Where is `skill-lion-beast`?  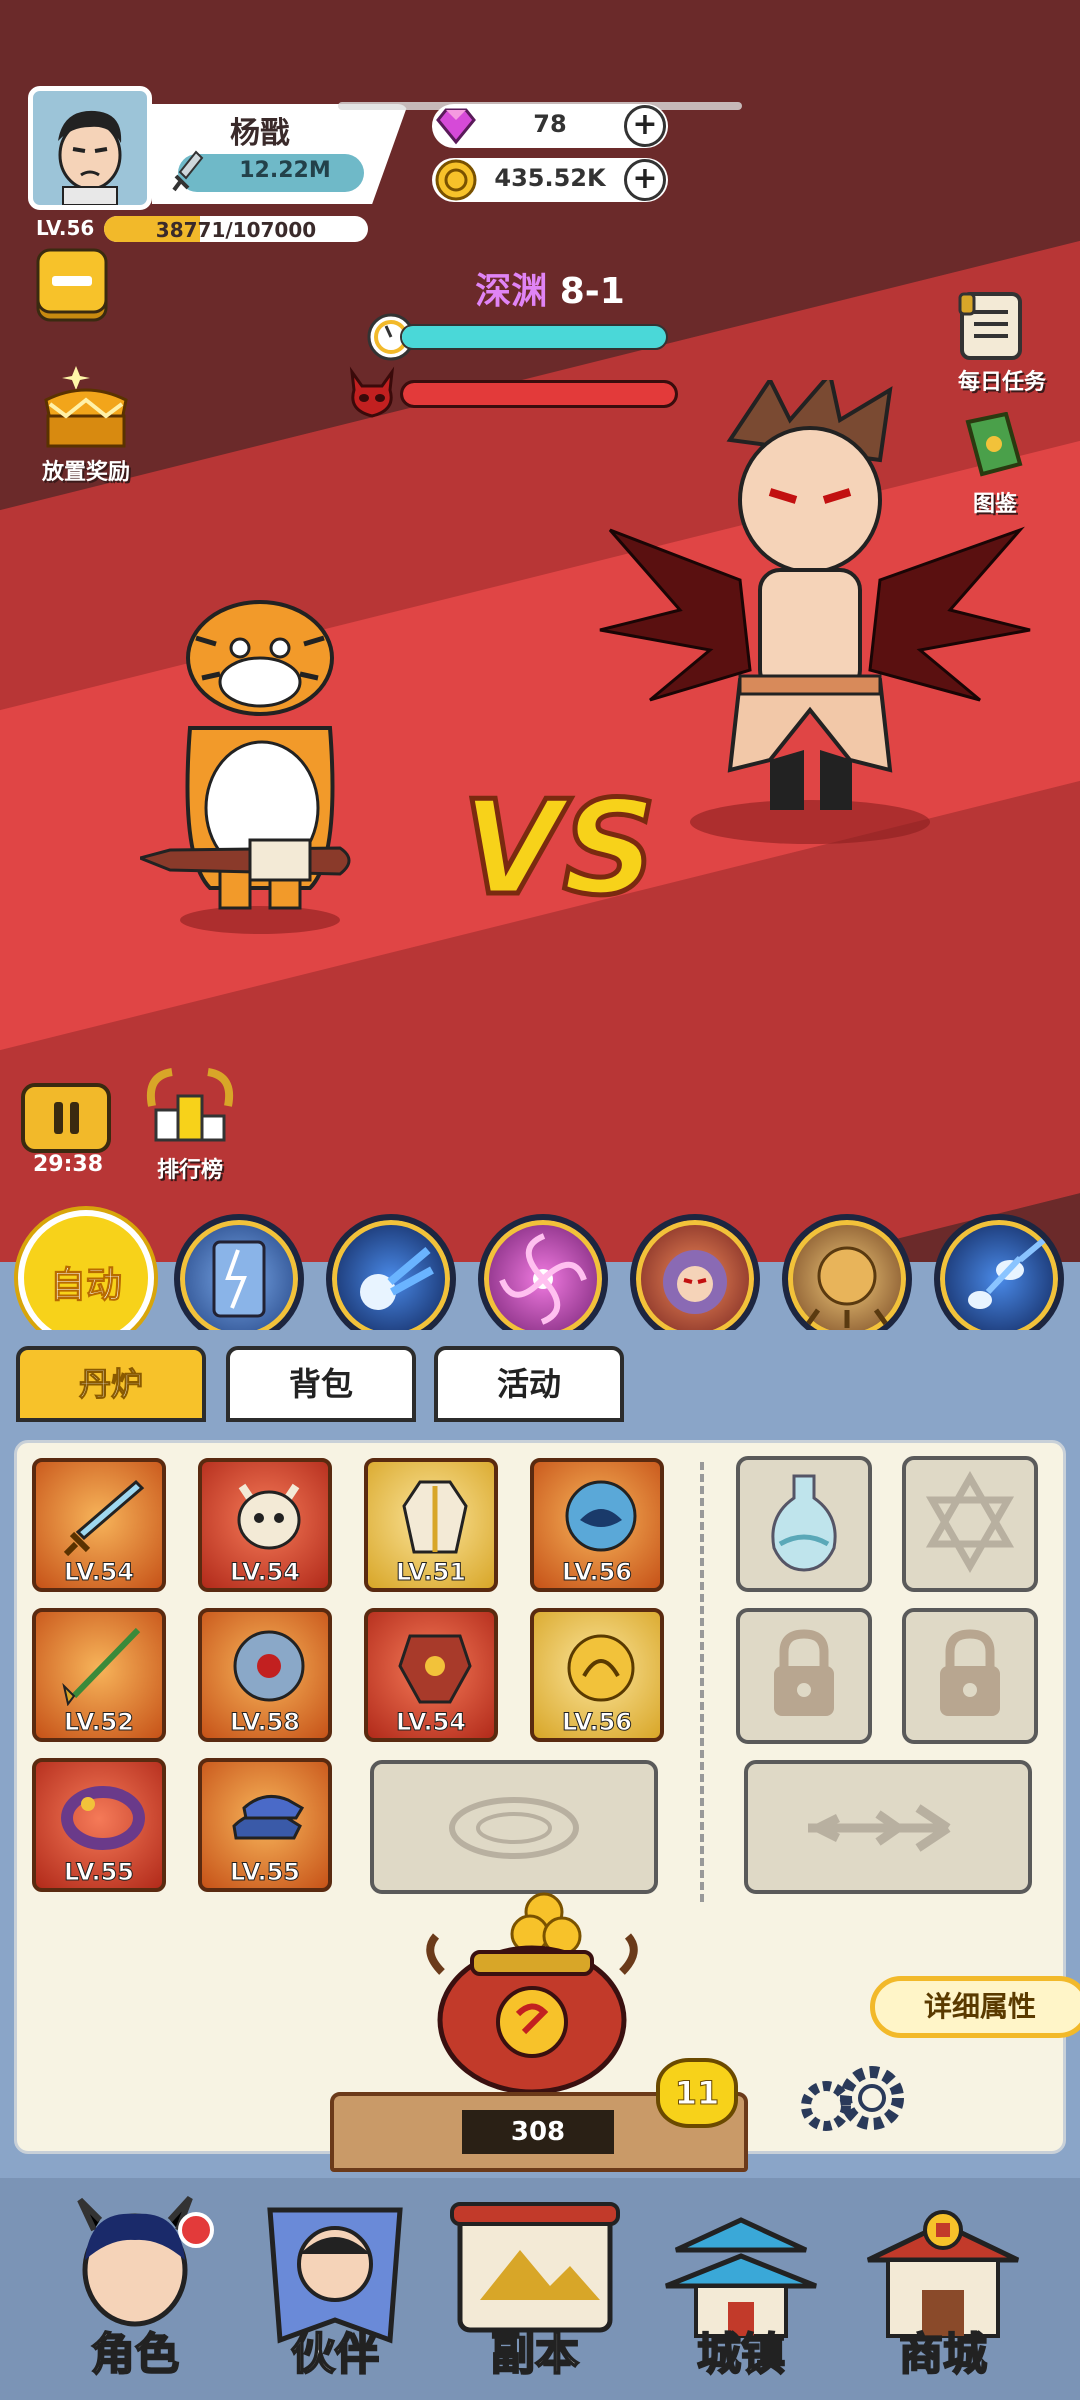
skill-lion-beast is located at coordinates (695, 1279).